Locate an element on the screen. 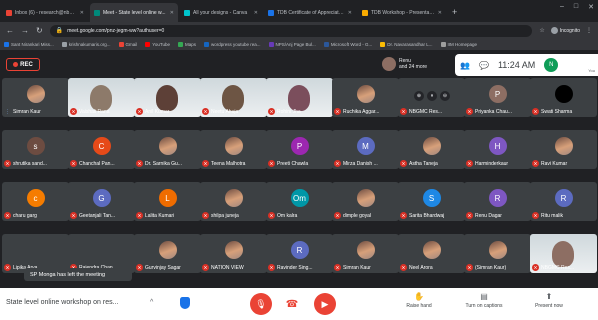  speaking-icon: ⋮ is located at coordinates (7, 111).